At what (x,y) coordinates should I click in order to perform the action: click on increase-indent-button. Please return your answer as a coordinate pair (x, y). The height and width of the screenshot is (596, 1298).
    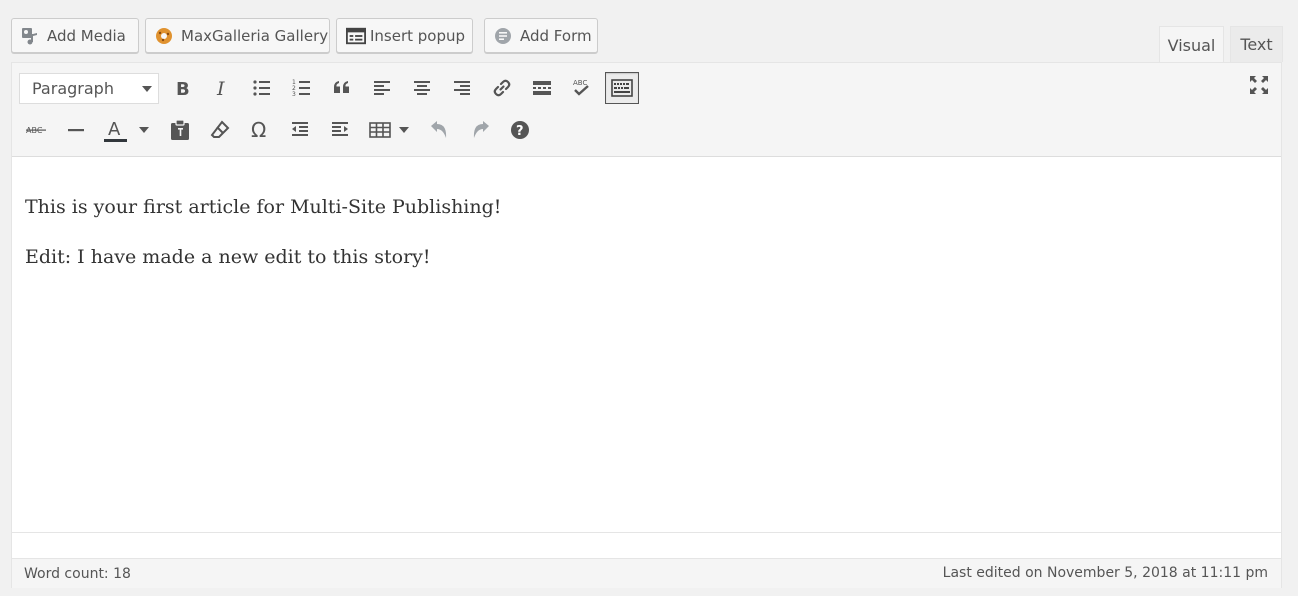
    Looking at the image, I should click on (340, 130).